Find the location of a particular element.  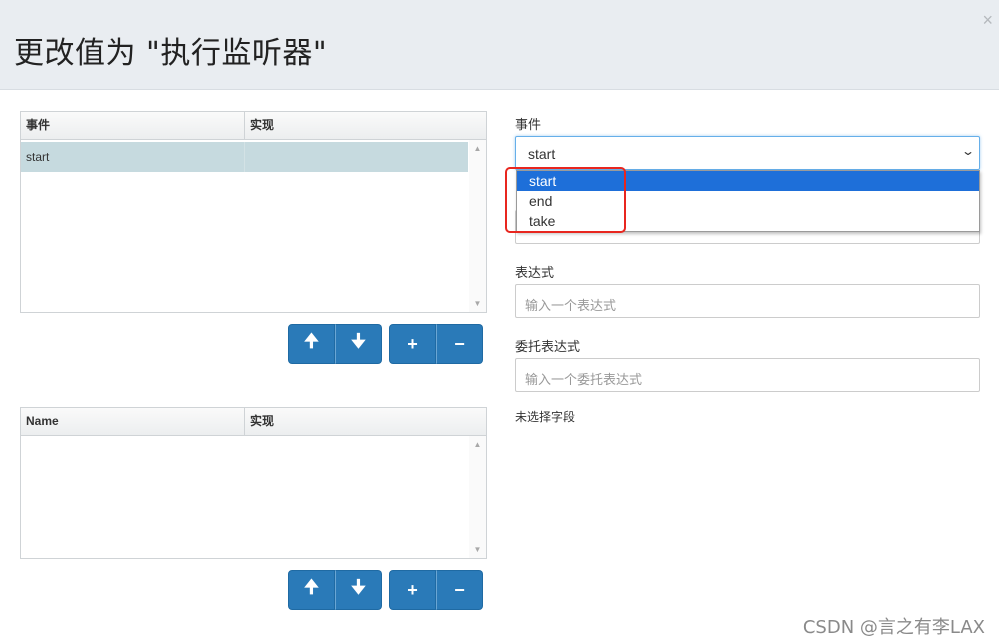

field-order-buttons: 🠉 🠋 is located at coordinates (335, 590).